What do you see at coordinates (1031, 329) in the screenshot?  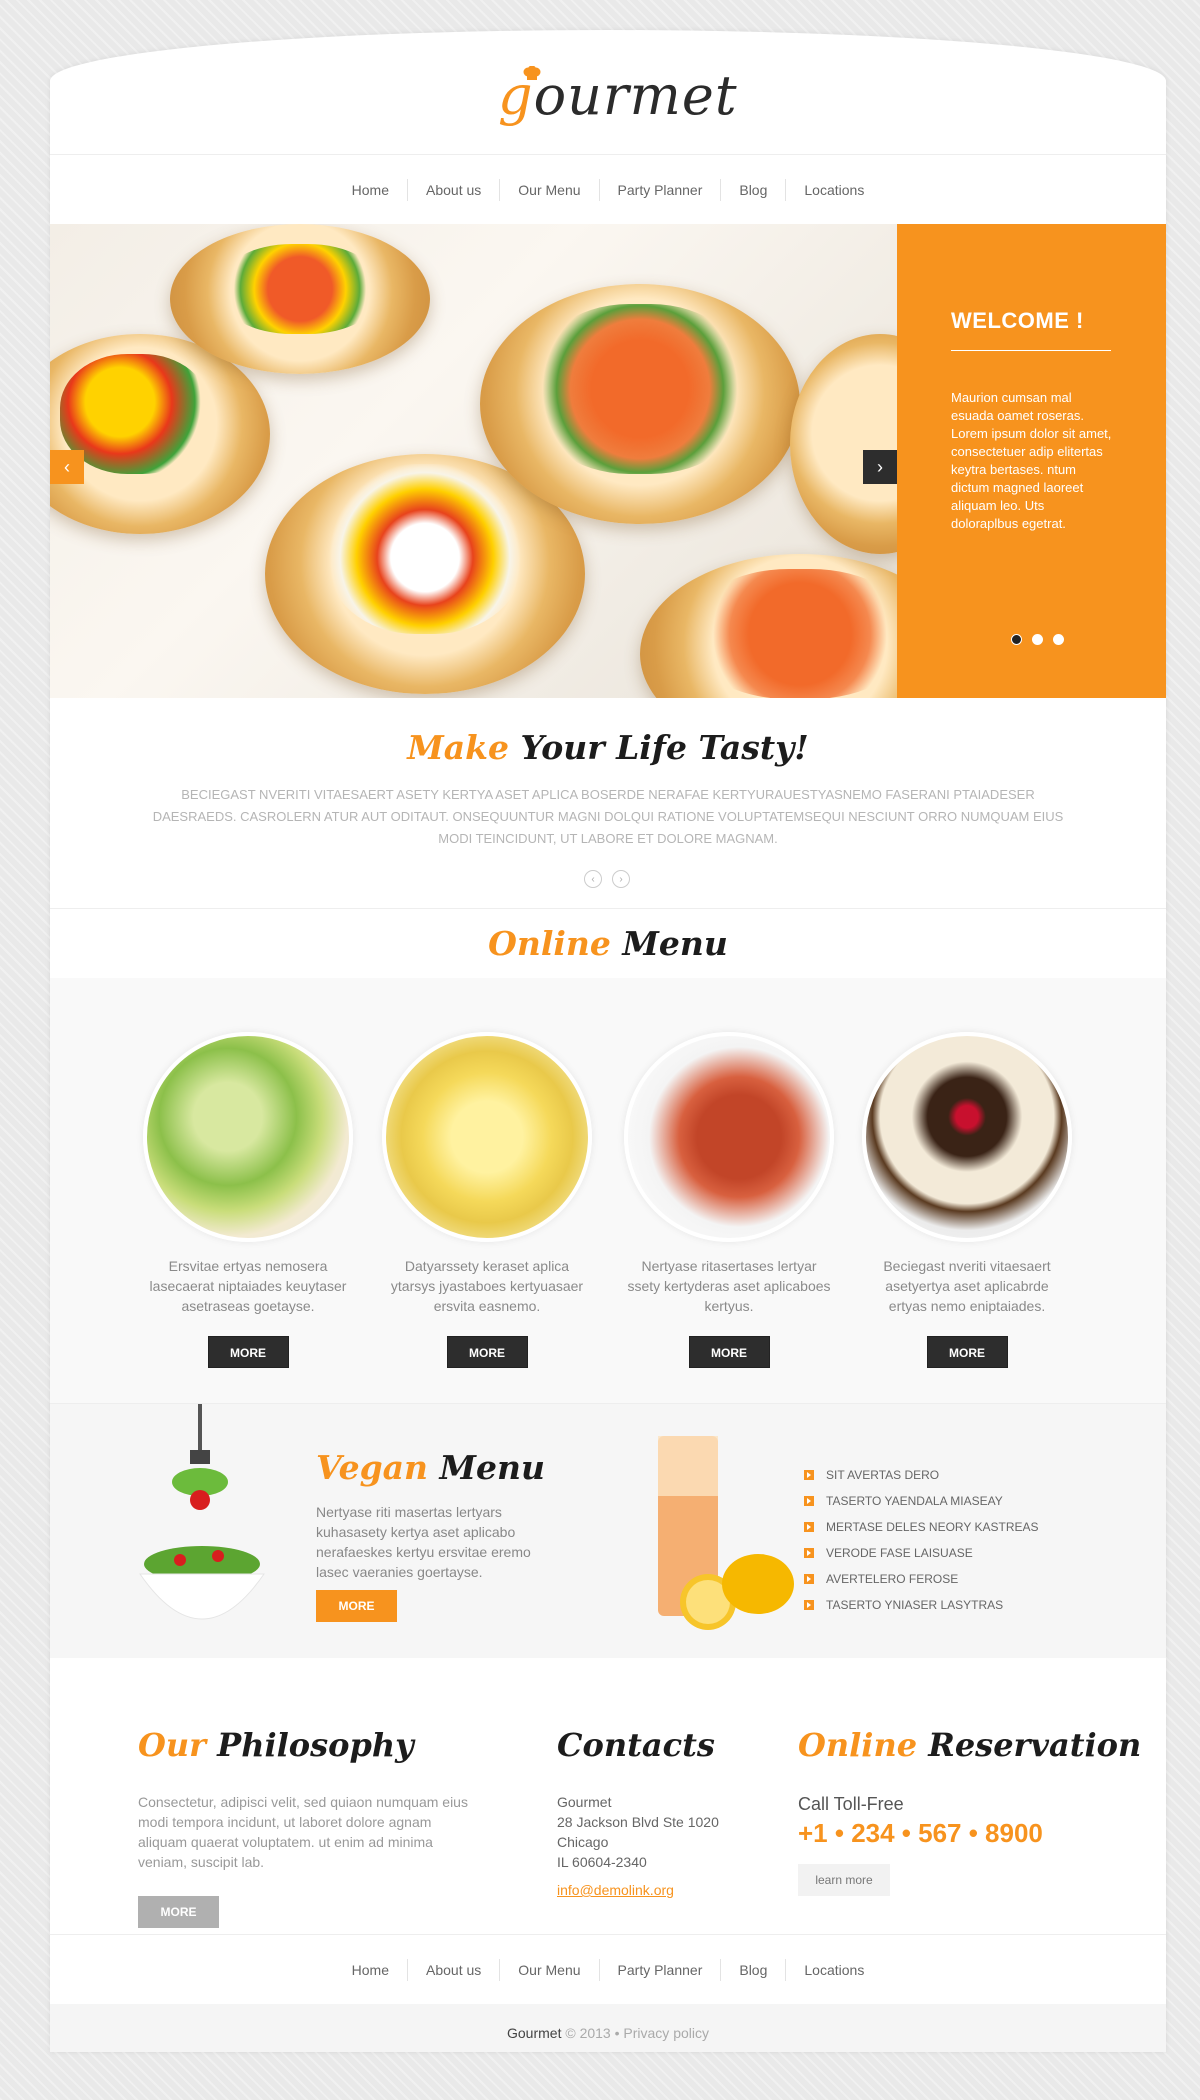 I see `welcome-title: WELCOME !` at bounding box center [1031, 329].